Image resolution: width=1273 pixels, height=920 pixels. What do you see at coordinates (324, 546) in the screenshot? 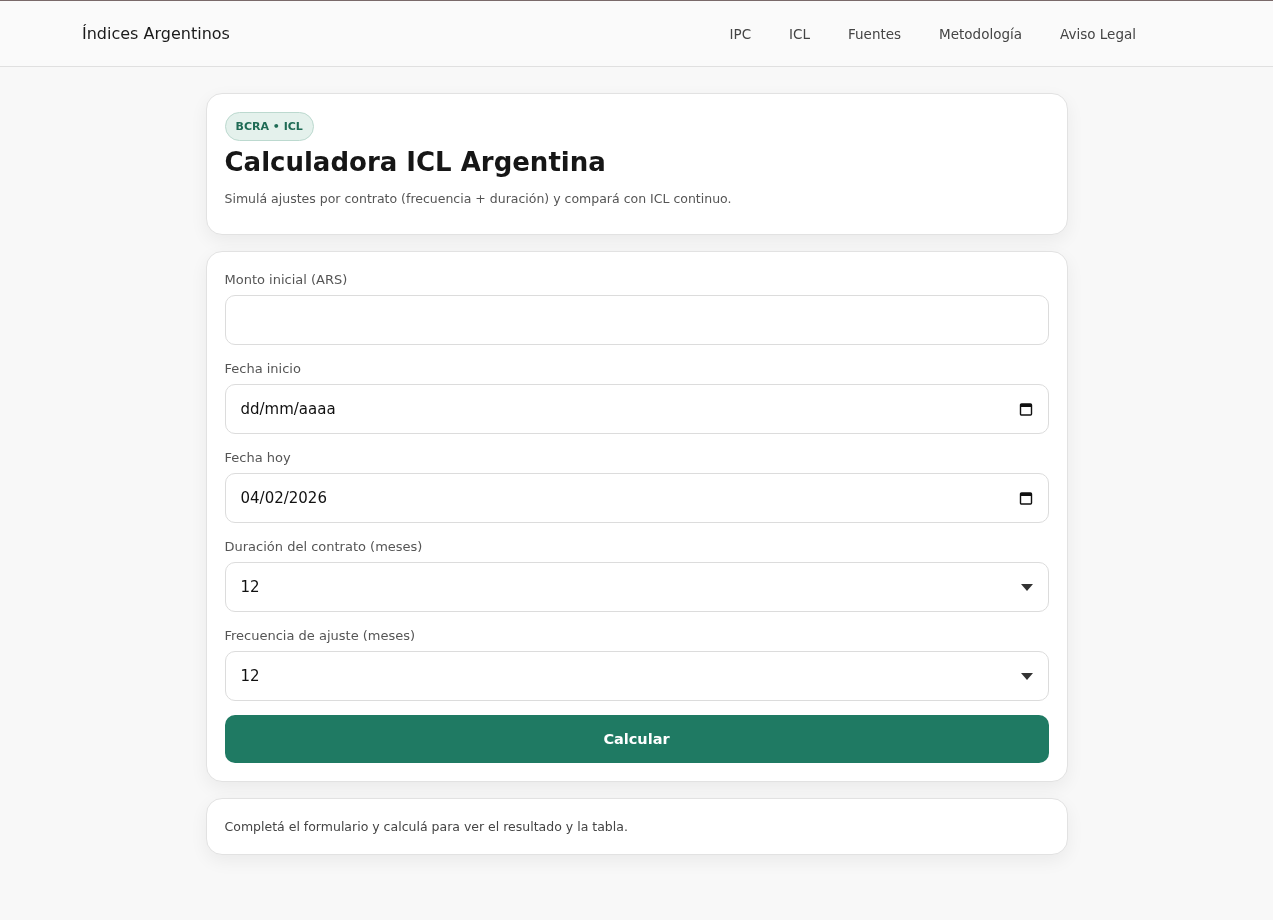
I see `field-label: Duración del contrato (meses)` at bounding box center [324, 546].